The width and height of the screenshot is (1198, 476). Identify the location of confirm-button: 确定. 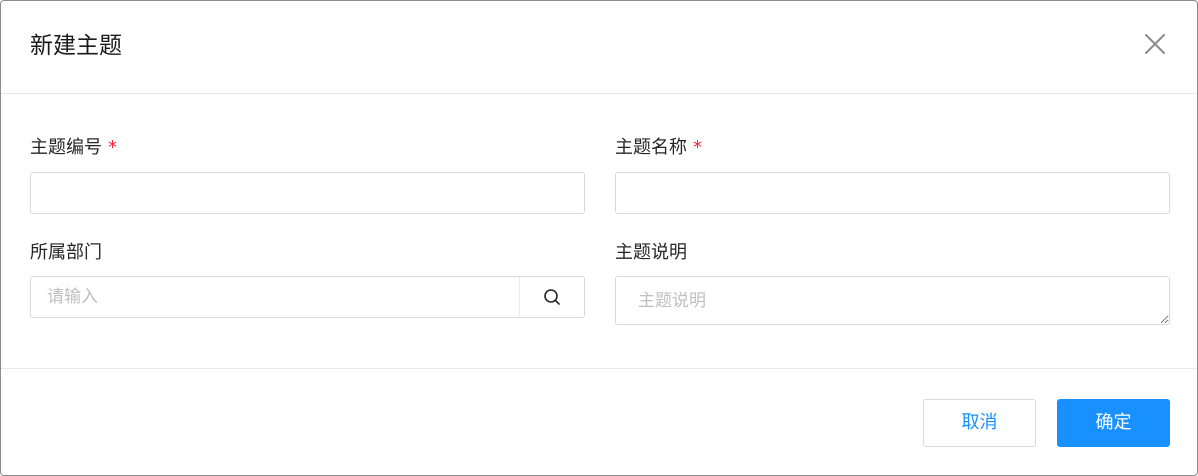
(1113, 423).